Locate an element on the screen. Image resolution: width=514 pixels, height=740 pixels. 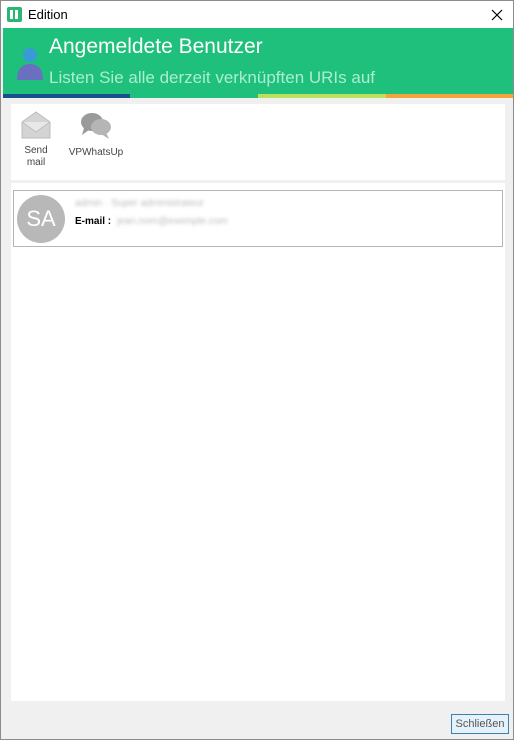
page-title: Angemeldete Benutzer is located at coordinates (156, 46).